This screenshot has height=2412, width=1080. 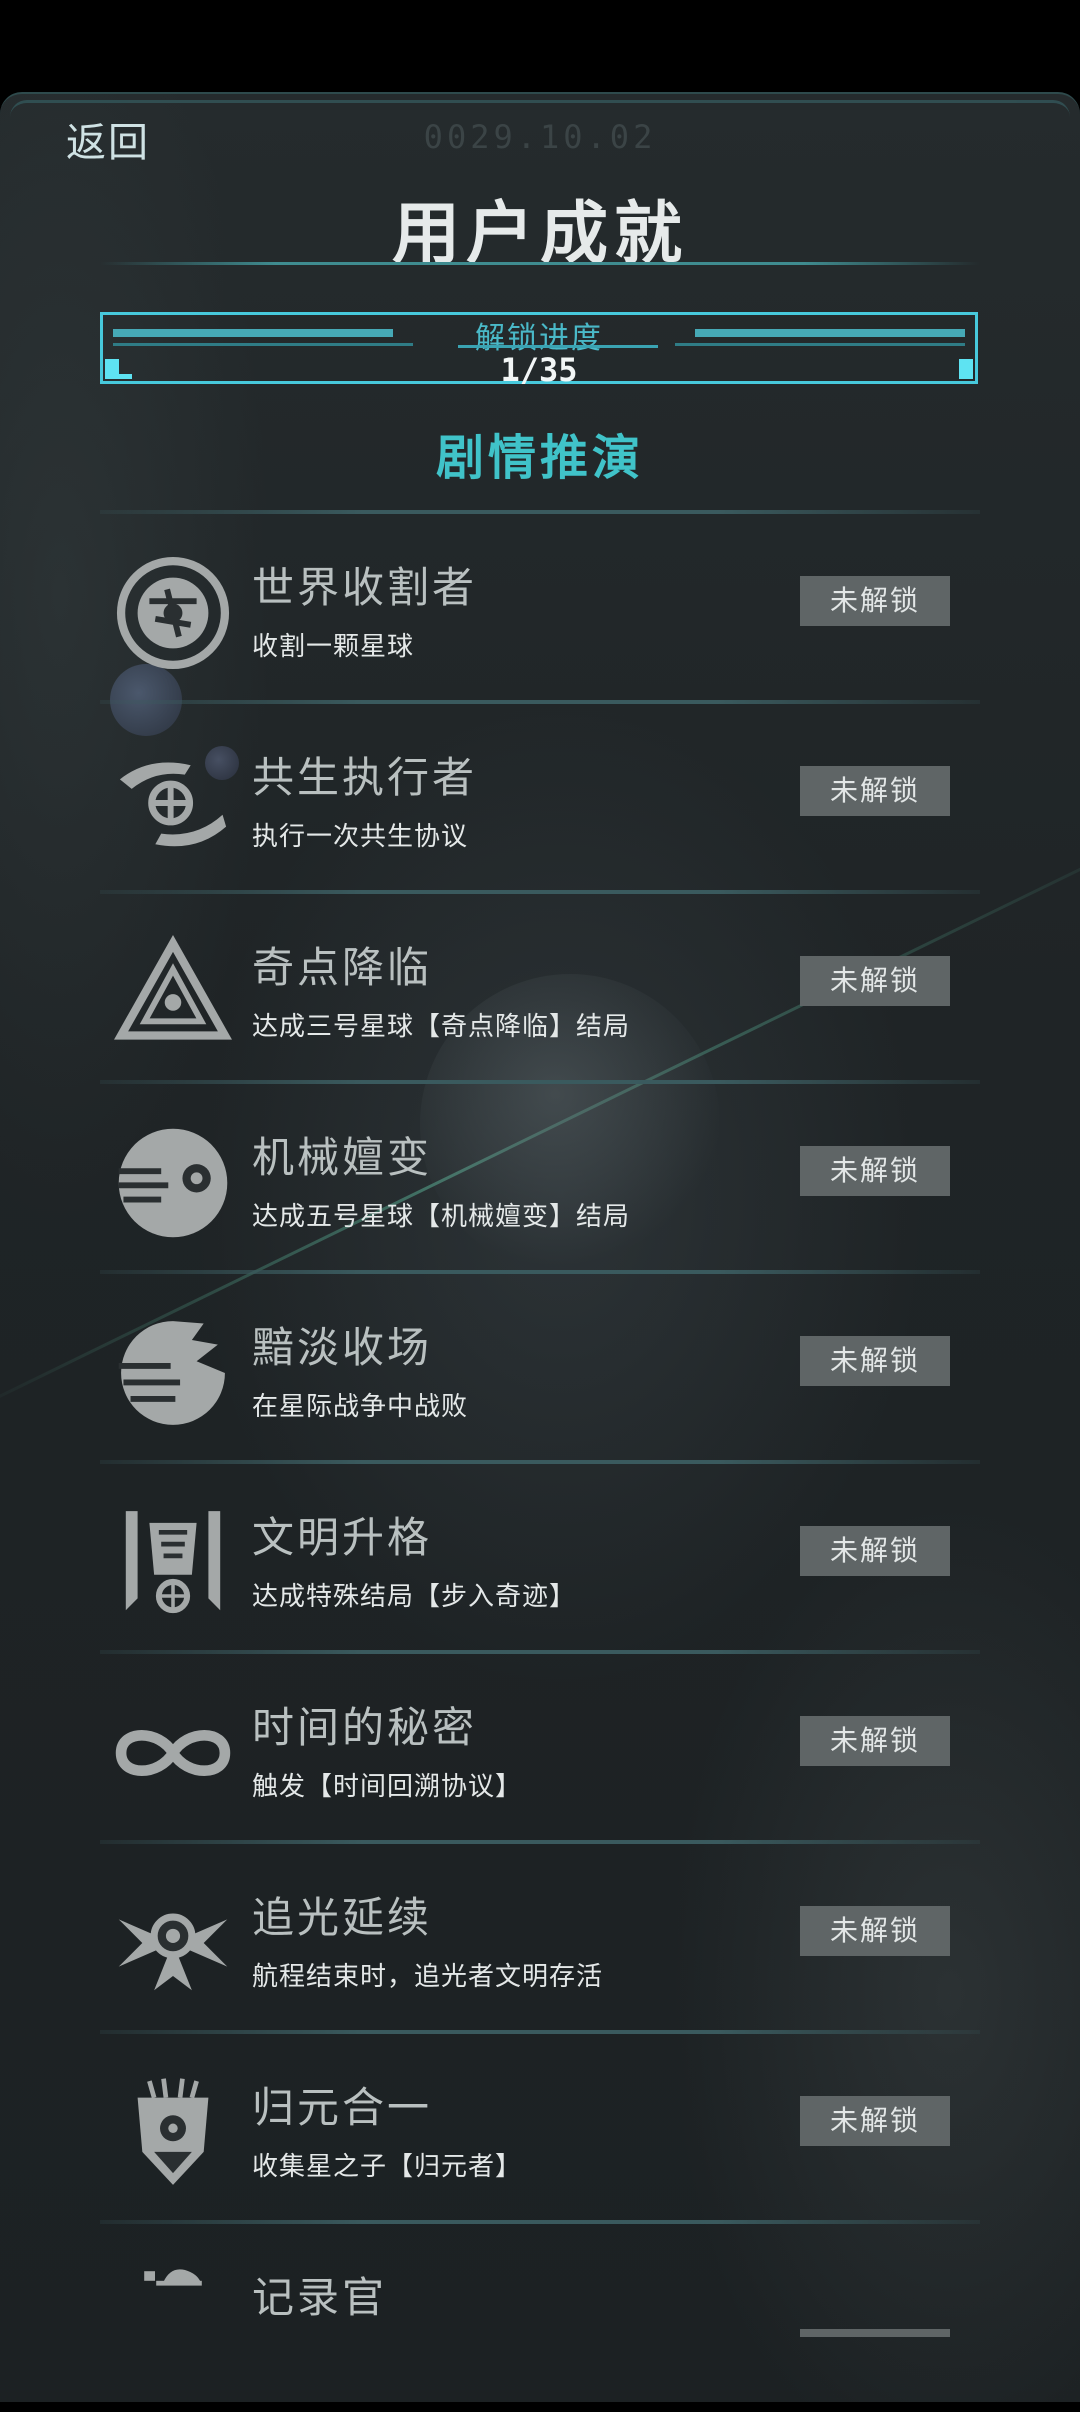 What do you see at coordinates (173, 804) in the screenshot?
I see `symbiosis-hands-icon` at bounding box center [173, 804].